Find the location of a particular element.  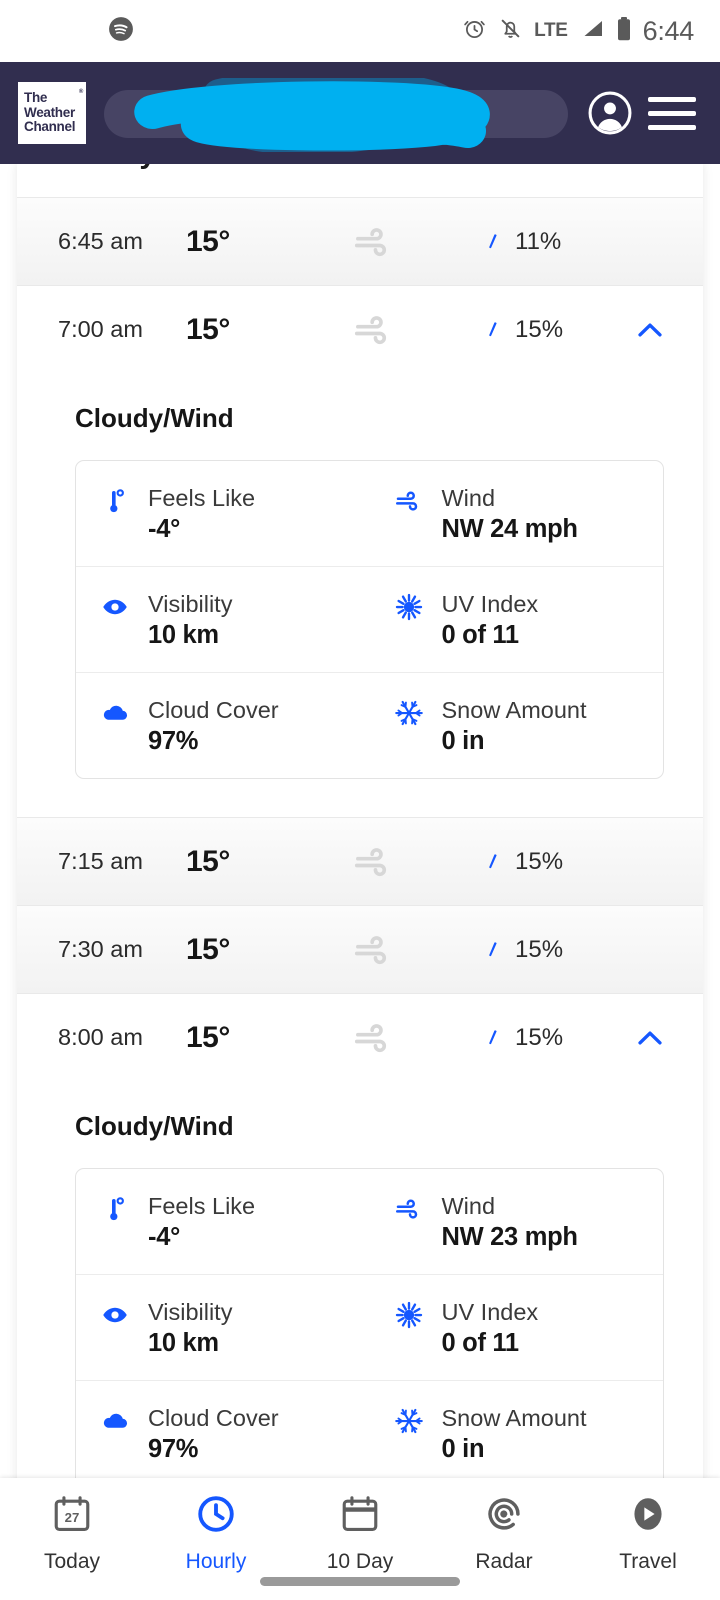

detail-value: 0 of 11 is located at coordinates (480, 635).